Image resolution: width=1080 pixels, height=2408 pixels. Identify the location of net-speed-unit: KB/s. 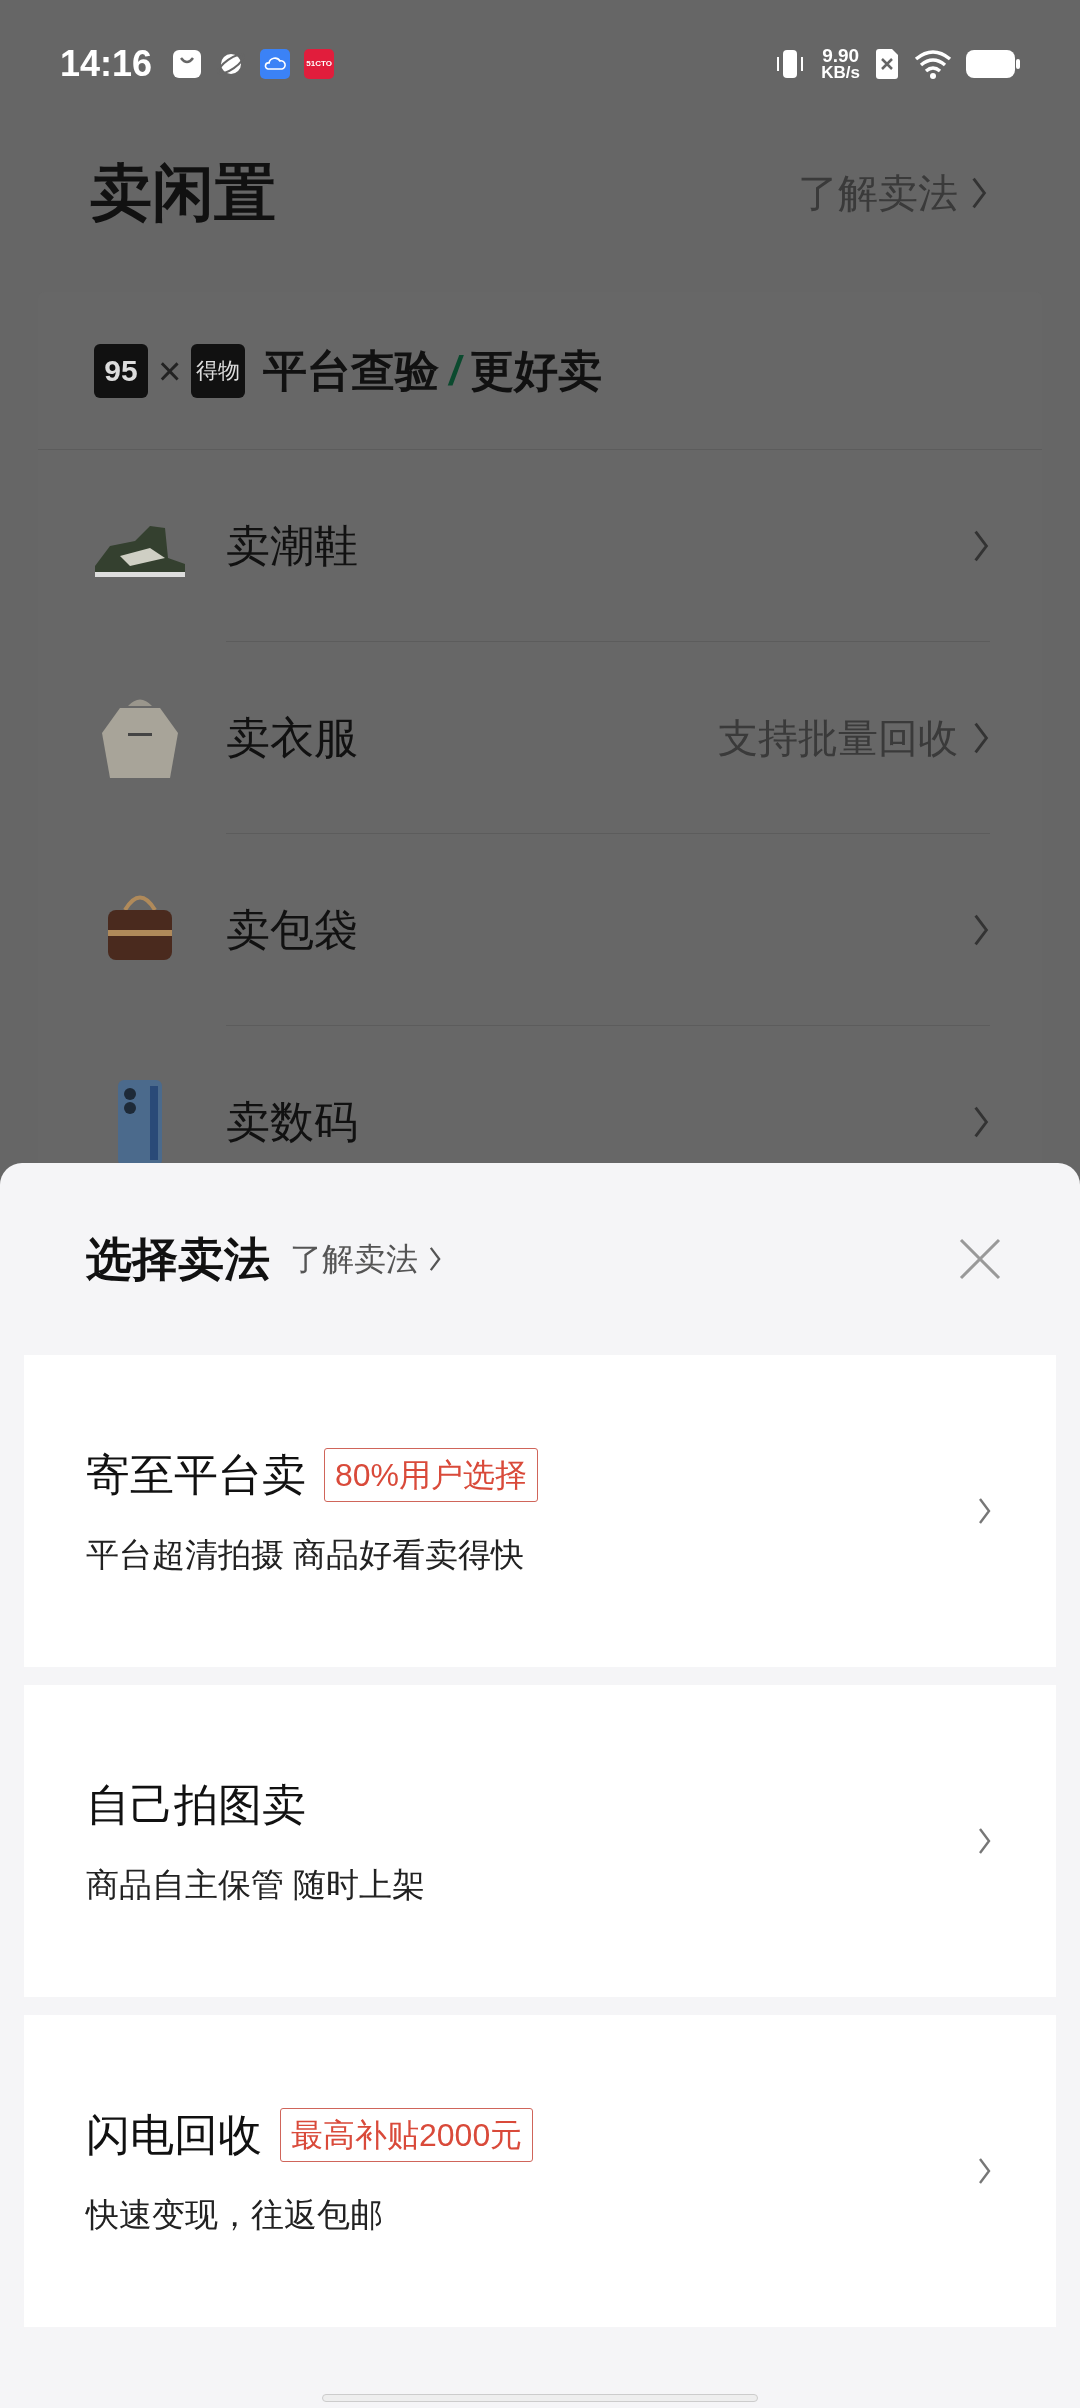
(840, 72).